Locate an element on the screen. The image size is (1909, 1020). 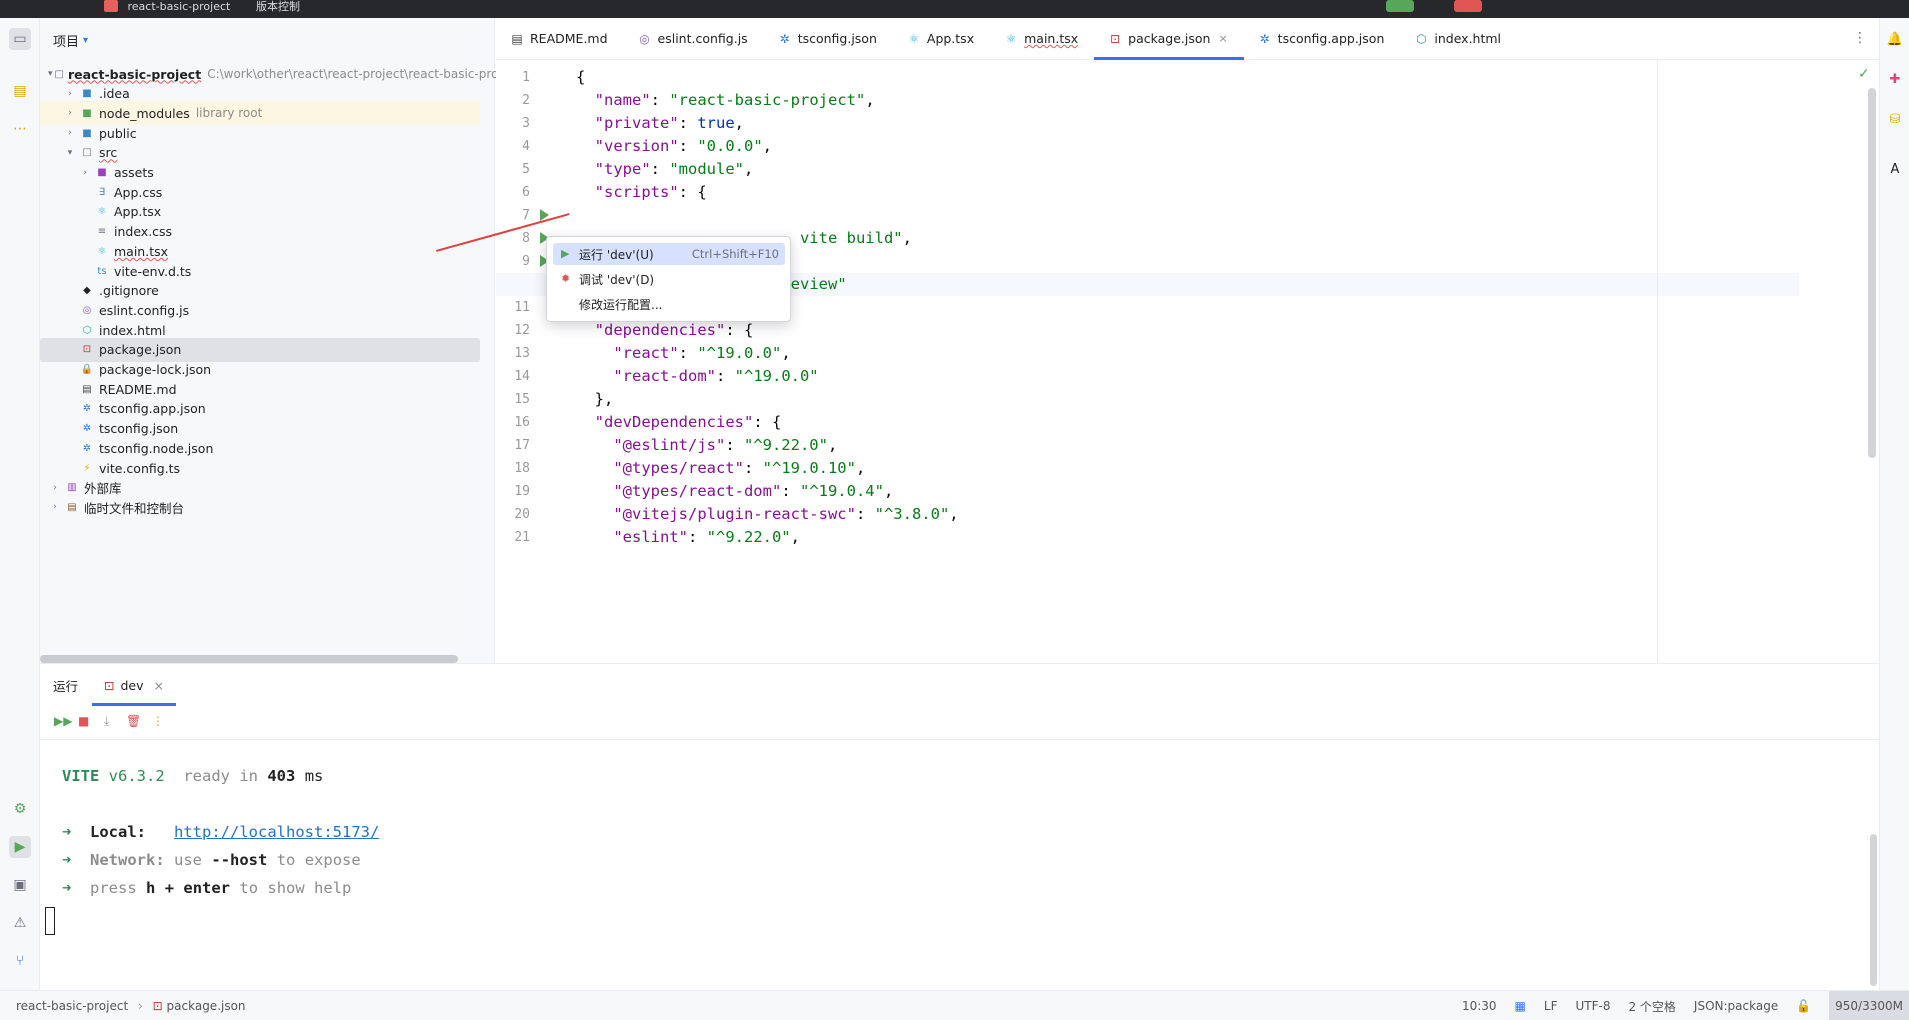
editor-scrollbar is located at coordinates (1872, 273).